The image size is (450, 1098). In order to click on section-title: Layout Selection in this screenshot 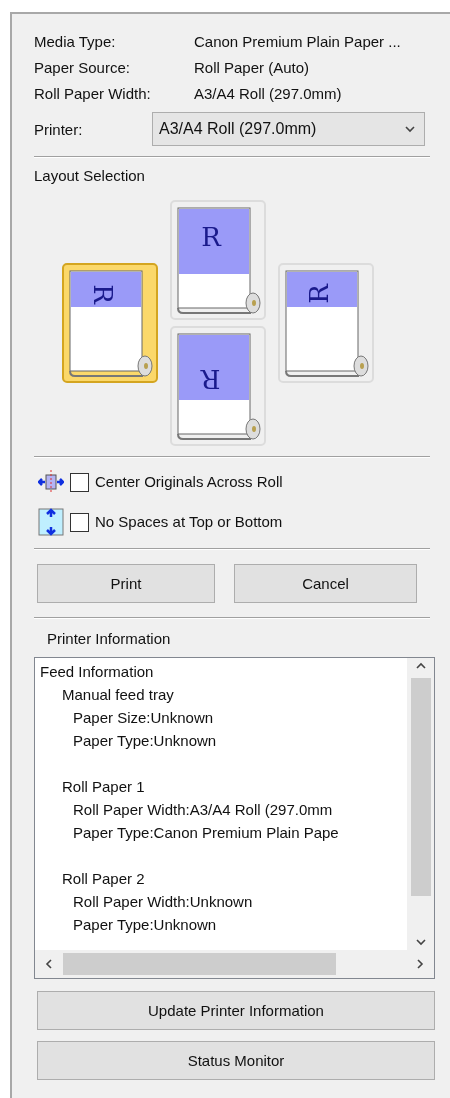, I will do `click(90, 176)`.